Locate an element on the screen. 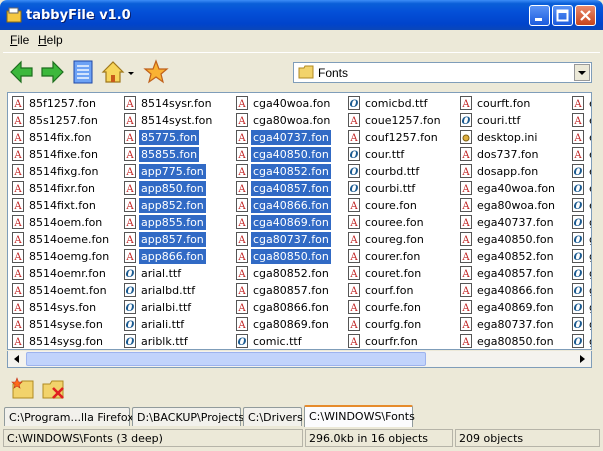  list-item: A 85f1257.fon is located at coordinates (66, 103).